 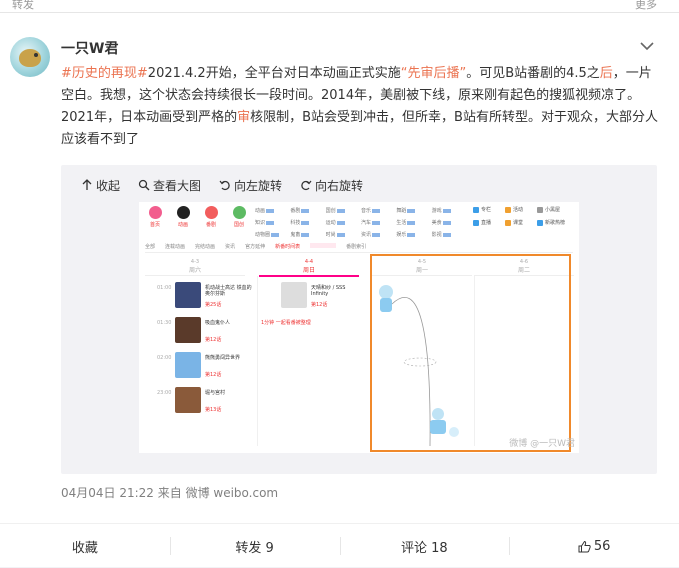 What do you see at coordinates (206, 403) in the screenshot?
I see `schedule-entry: 23:00 堀与宫村 第13话` at bounding box center [206, 403].